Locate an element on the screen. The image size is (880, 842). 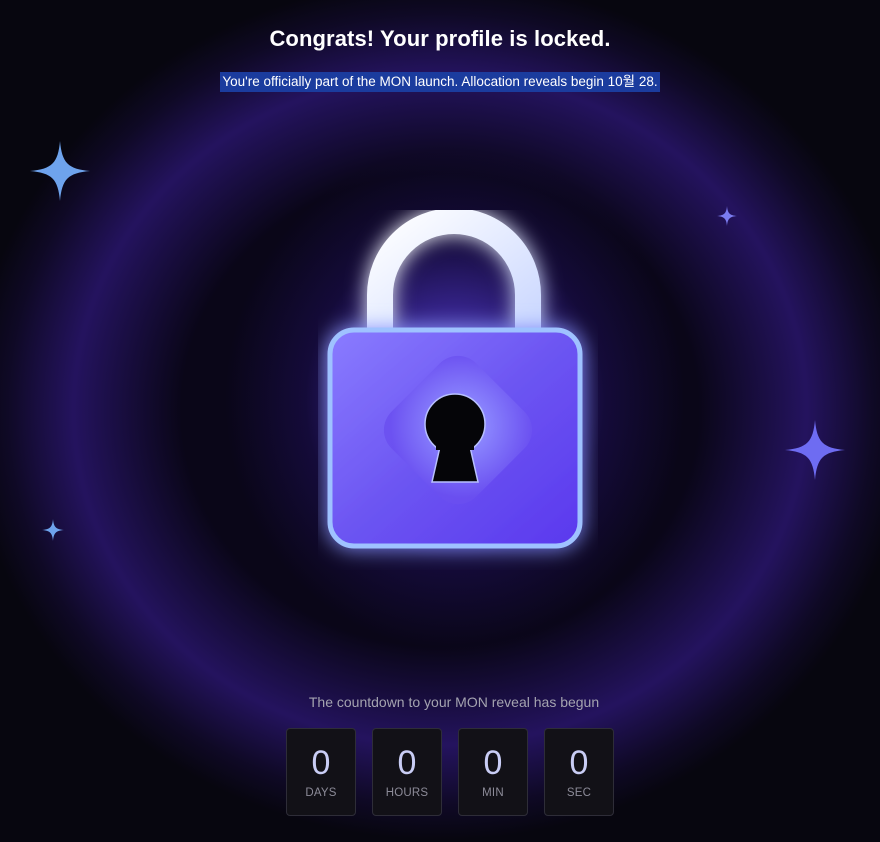
countdown-unit-label: DAYS is located at coordinates (321, 793).